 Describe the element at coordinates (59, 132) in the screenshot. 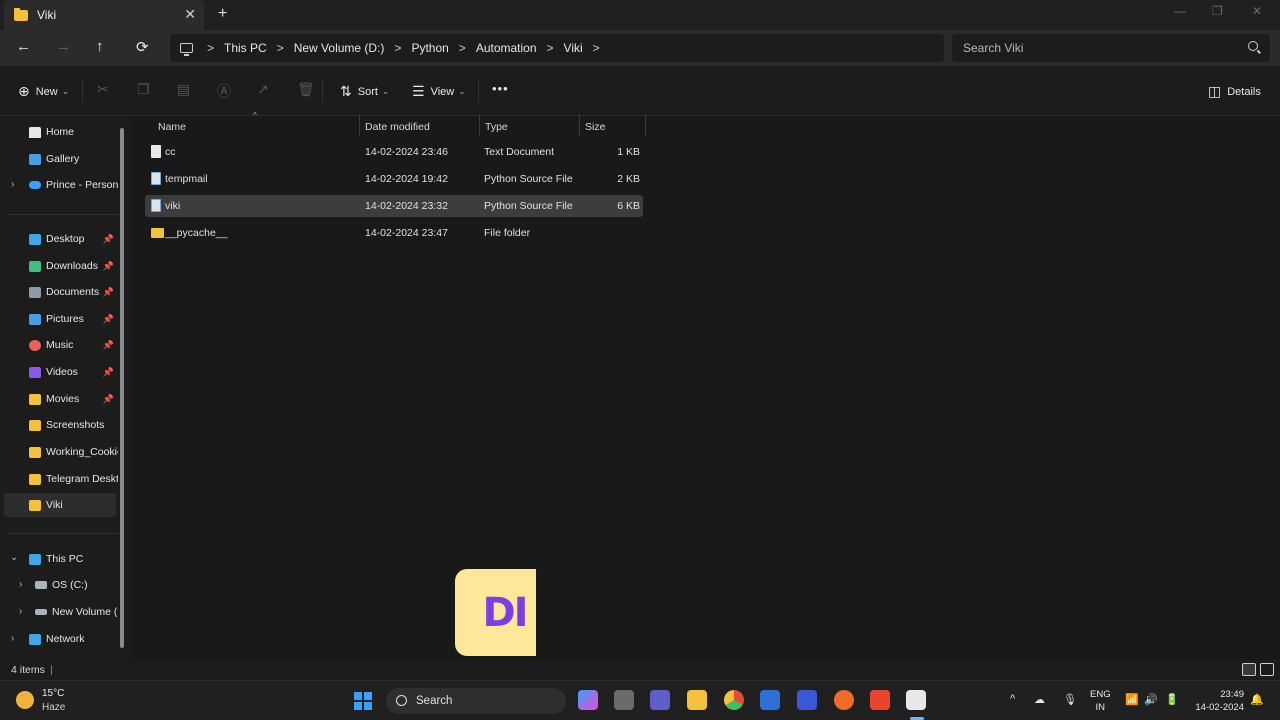

I see `sidebar-item-home: Home` at that location.